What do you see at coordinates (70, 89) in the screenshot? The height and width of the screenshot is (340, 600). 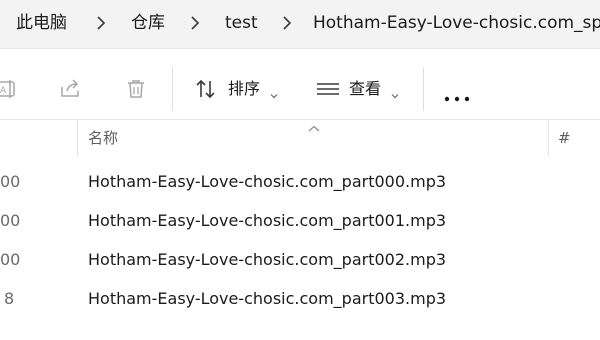 I see `share-icon` at bounding box center [70, 89].